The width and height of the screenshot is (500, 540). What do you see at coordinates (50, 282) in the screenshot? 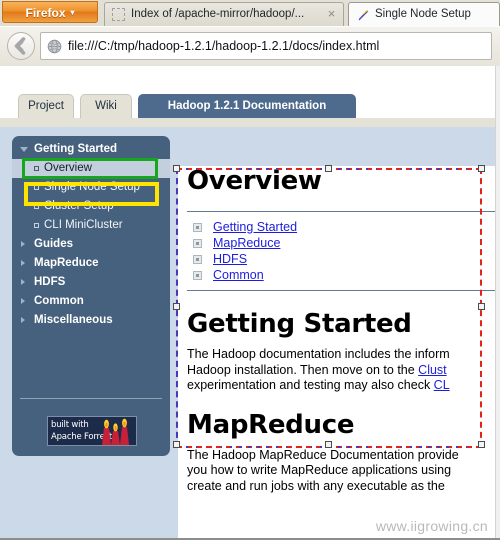
I see `sidebar-item-label: HDFS` at bounding box center [50, 282].